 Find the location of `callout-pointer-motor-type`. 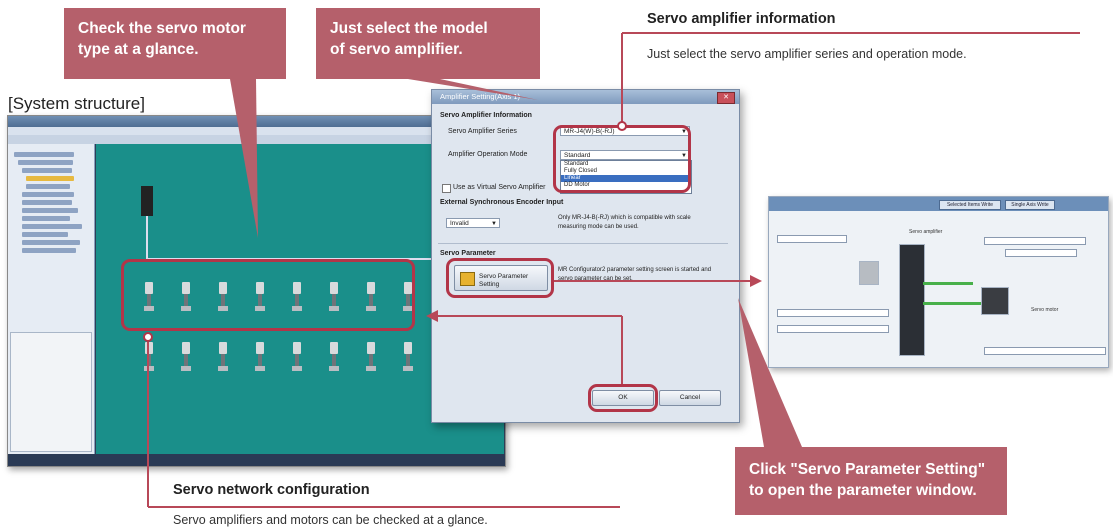

callout-pointer-motor-type is located at coordinates (244, 158).